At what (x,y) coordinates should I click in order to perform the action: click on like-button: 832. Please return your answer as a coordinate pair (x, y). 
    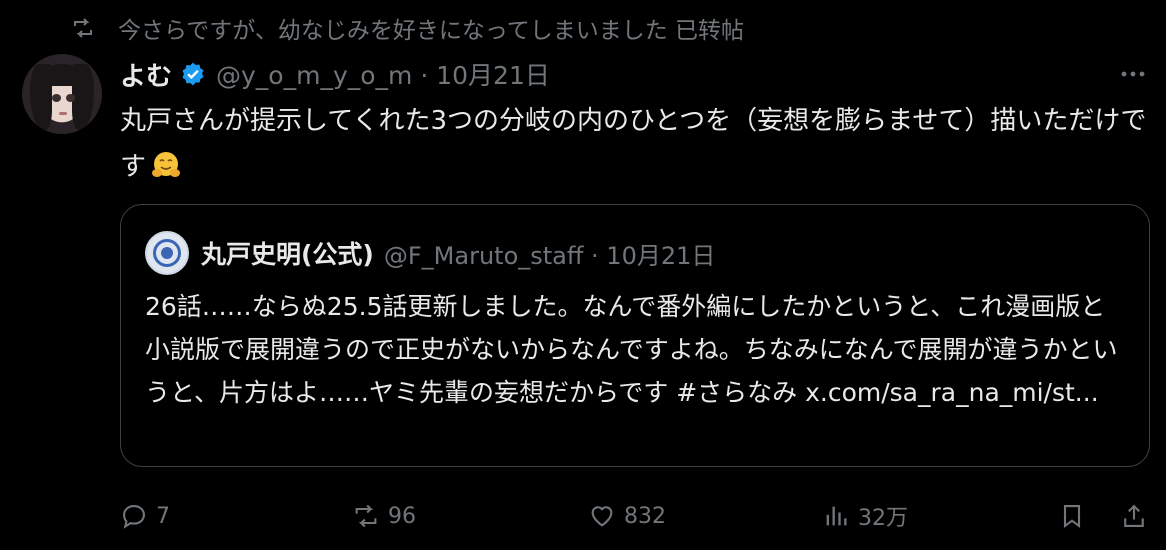
    Looking at the image, I should click on (627, 516).